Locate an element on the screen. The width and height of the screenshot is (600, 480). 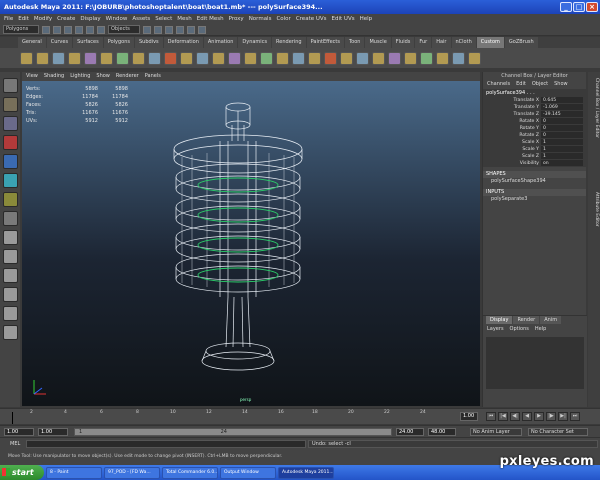
tab-fur: Fur is located at coordinates (423, 42).